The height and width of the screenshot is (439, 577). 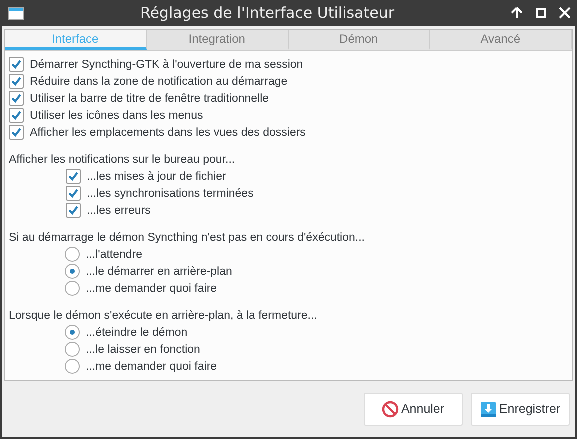 What do you see at coordinates (541, 13) in the screenshot?
I see `maximize-icon` at bounding box center [541, 13].